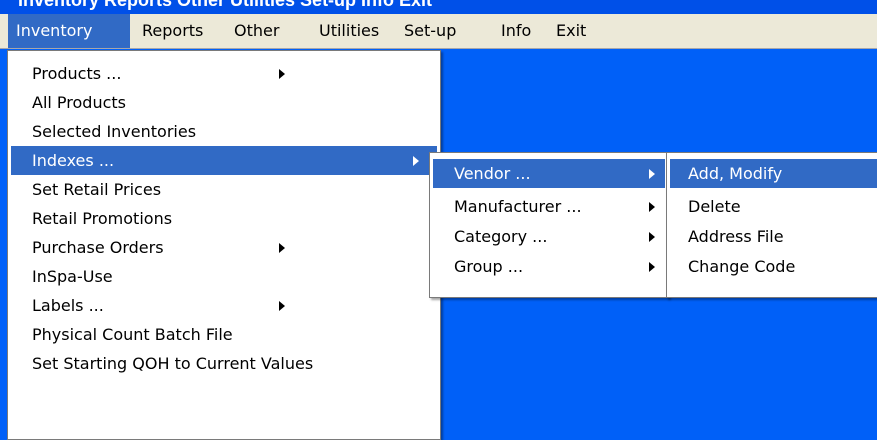  What do you see at coordinates (79, 102) in the screenshot?
I see `menu-item-label: All Products` at bounding box center [79, 102].